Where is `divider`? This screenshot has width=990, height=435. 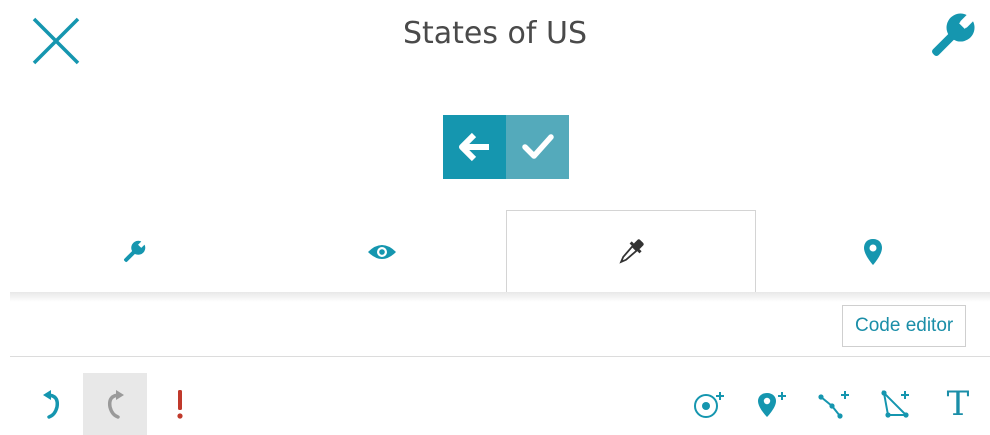
divider is located at coordinates (500, 356).